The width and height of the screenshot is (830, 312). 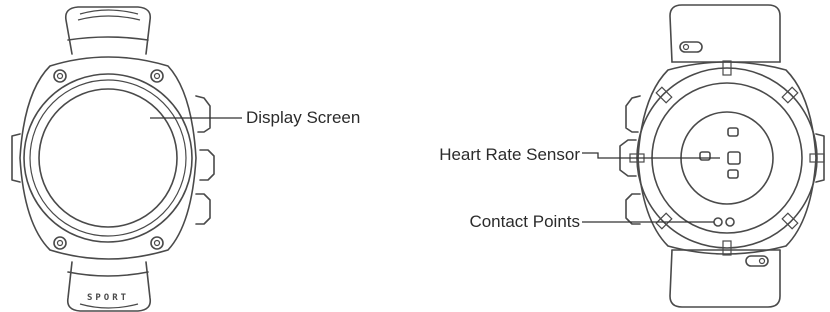 I want to click on front-case, so click(x=108, y=158).